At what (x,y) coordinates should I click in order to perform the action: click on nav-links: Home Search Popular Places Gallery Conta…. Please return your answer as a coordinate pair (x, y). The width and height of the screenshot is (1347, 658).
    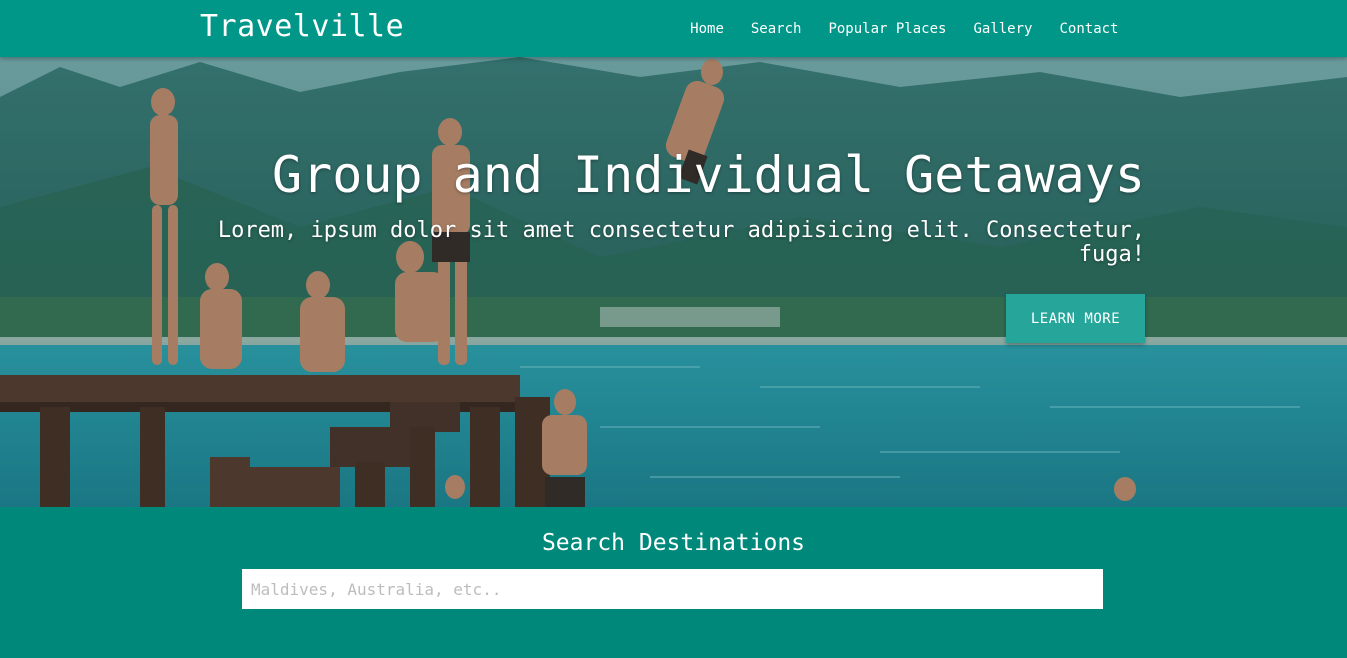
    Looking at the image, I should click on (904, 28).